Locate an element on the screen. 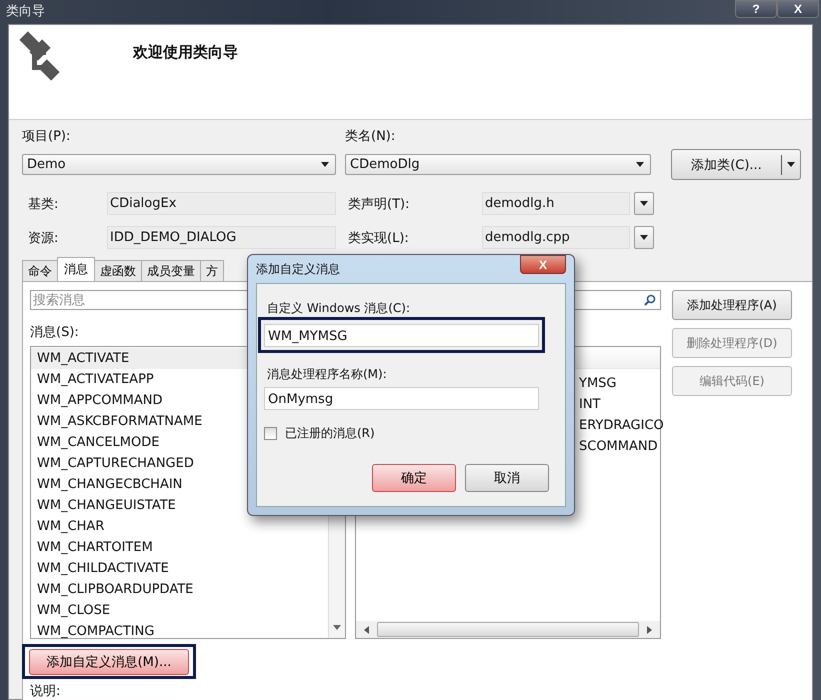  checkbox-label: 已注册的消息(R) is located at coordinates (330, 433).